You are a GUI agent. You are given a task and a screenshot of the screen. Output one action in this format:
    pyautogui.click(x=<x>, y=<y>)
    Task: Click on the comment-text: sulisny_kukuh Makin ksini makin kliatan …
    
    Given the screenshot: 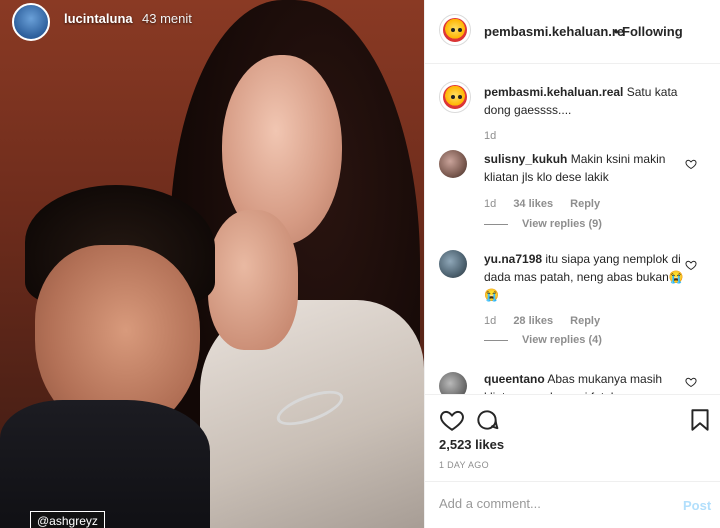 What is the action you would take?
    pyautogui.click(x=584, y=168)
    